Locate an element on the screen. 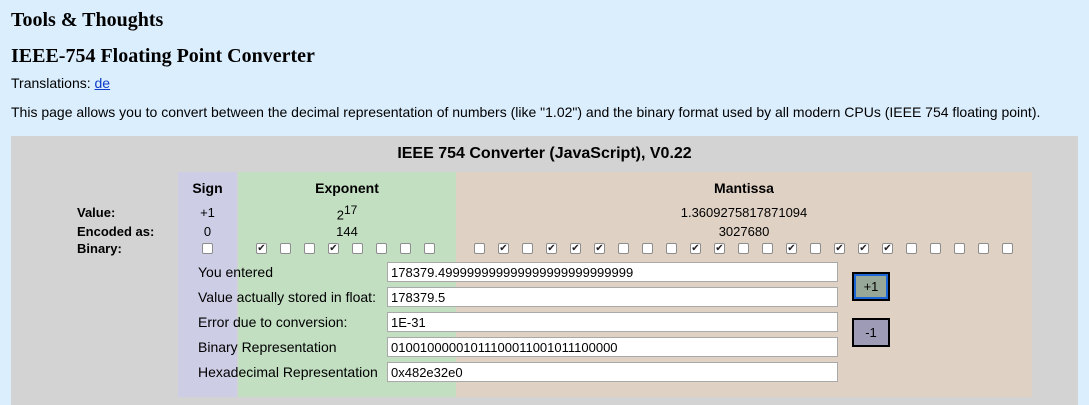  bit-checkbox-25: ✔ is located at coordinates (863, 248).